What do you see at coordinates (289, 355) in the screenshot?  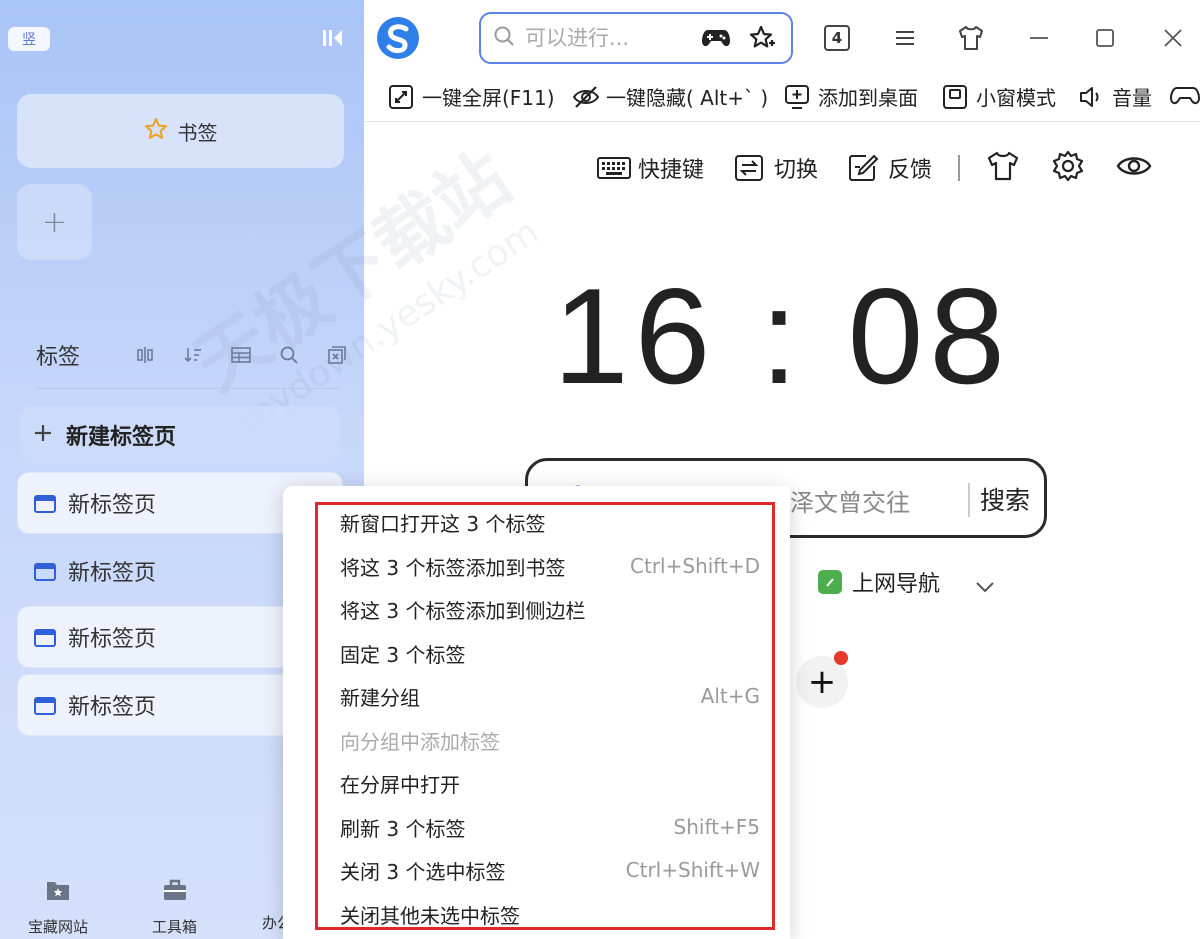 I see `search-tabs-icon` at bounding box center [289, 355].